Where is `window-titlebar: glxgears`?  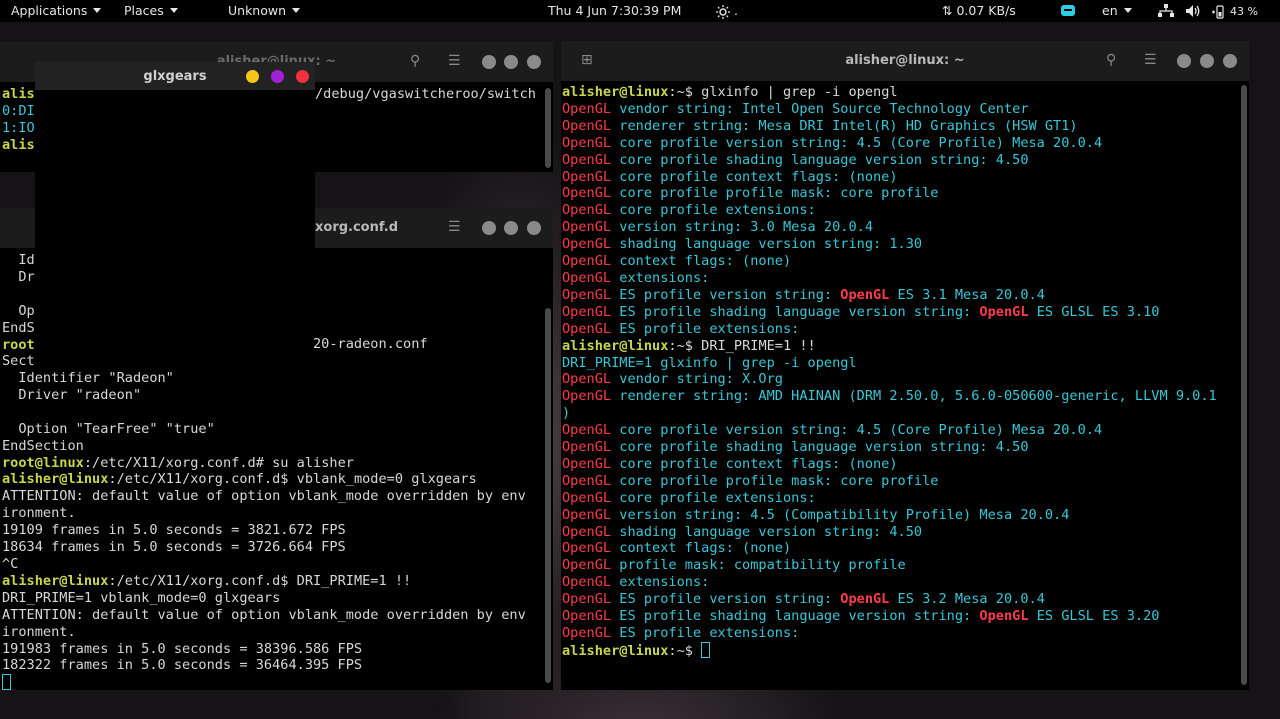
window-titlebar: glxgears is located at coordinates (175, 76).